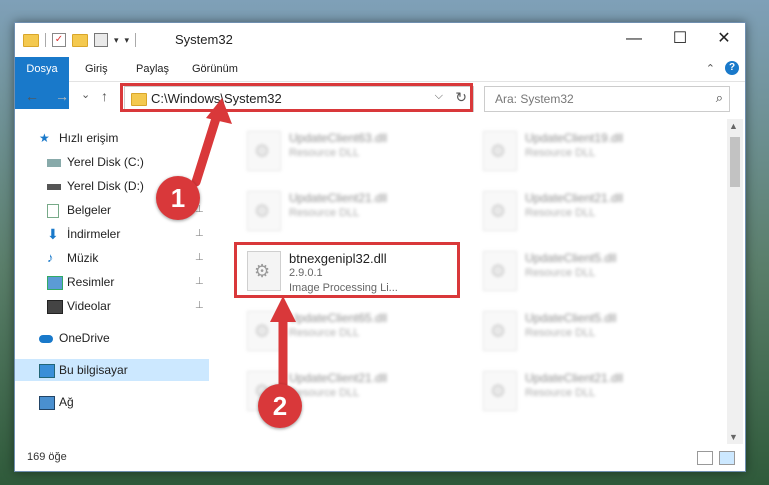  What do you see at coordinates (719, 98) in the screenshot?
I see `search-icon: ⌕` at bounding box center [719, 98].